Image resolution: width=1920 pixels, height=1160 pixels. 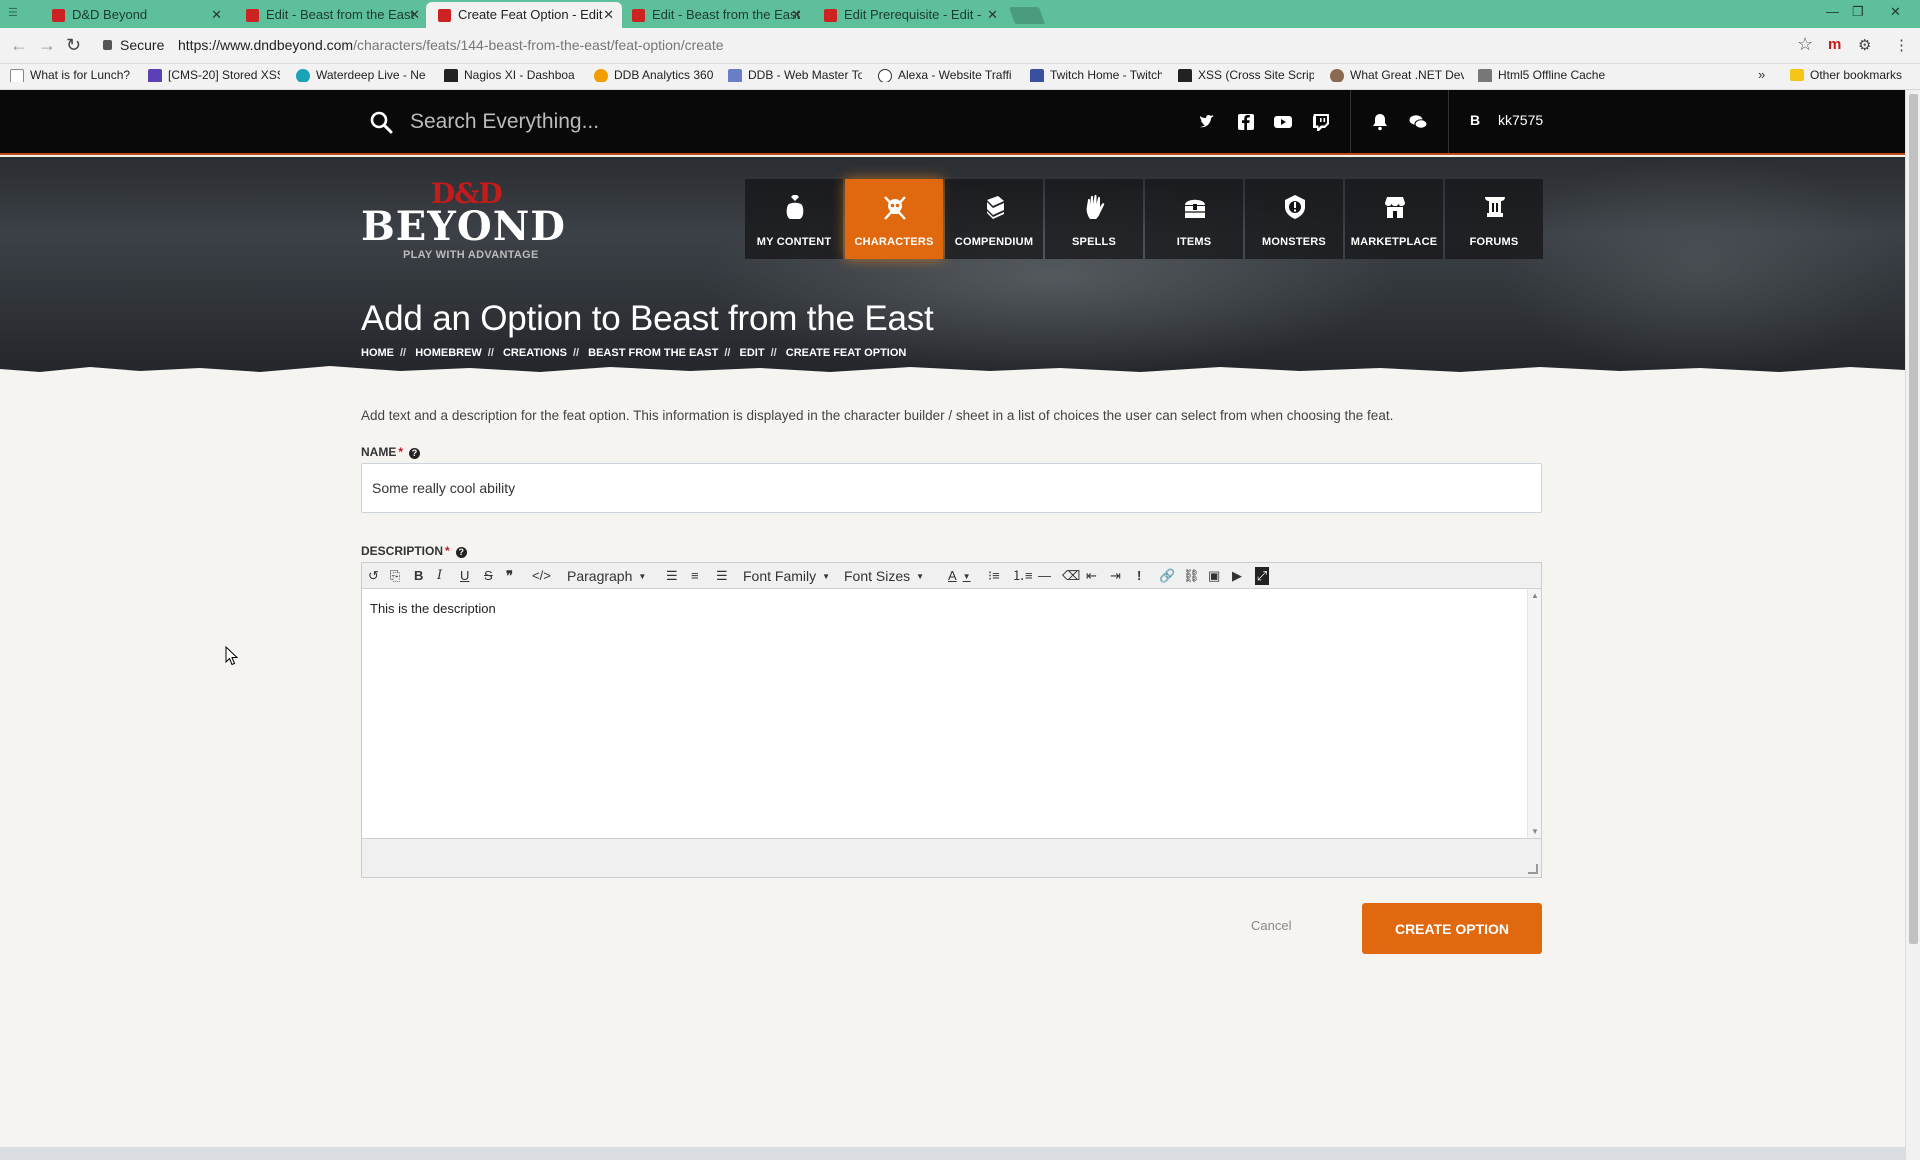 I want to click on twitter-icon, so click(x=1208, y=122).